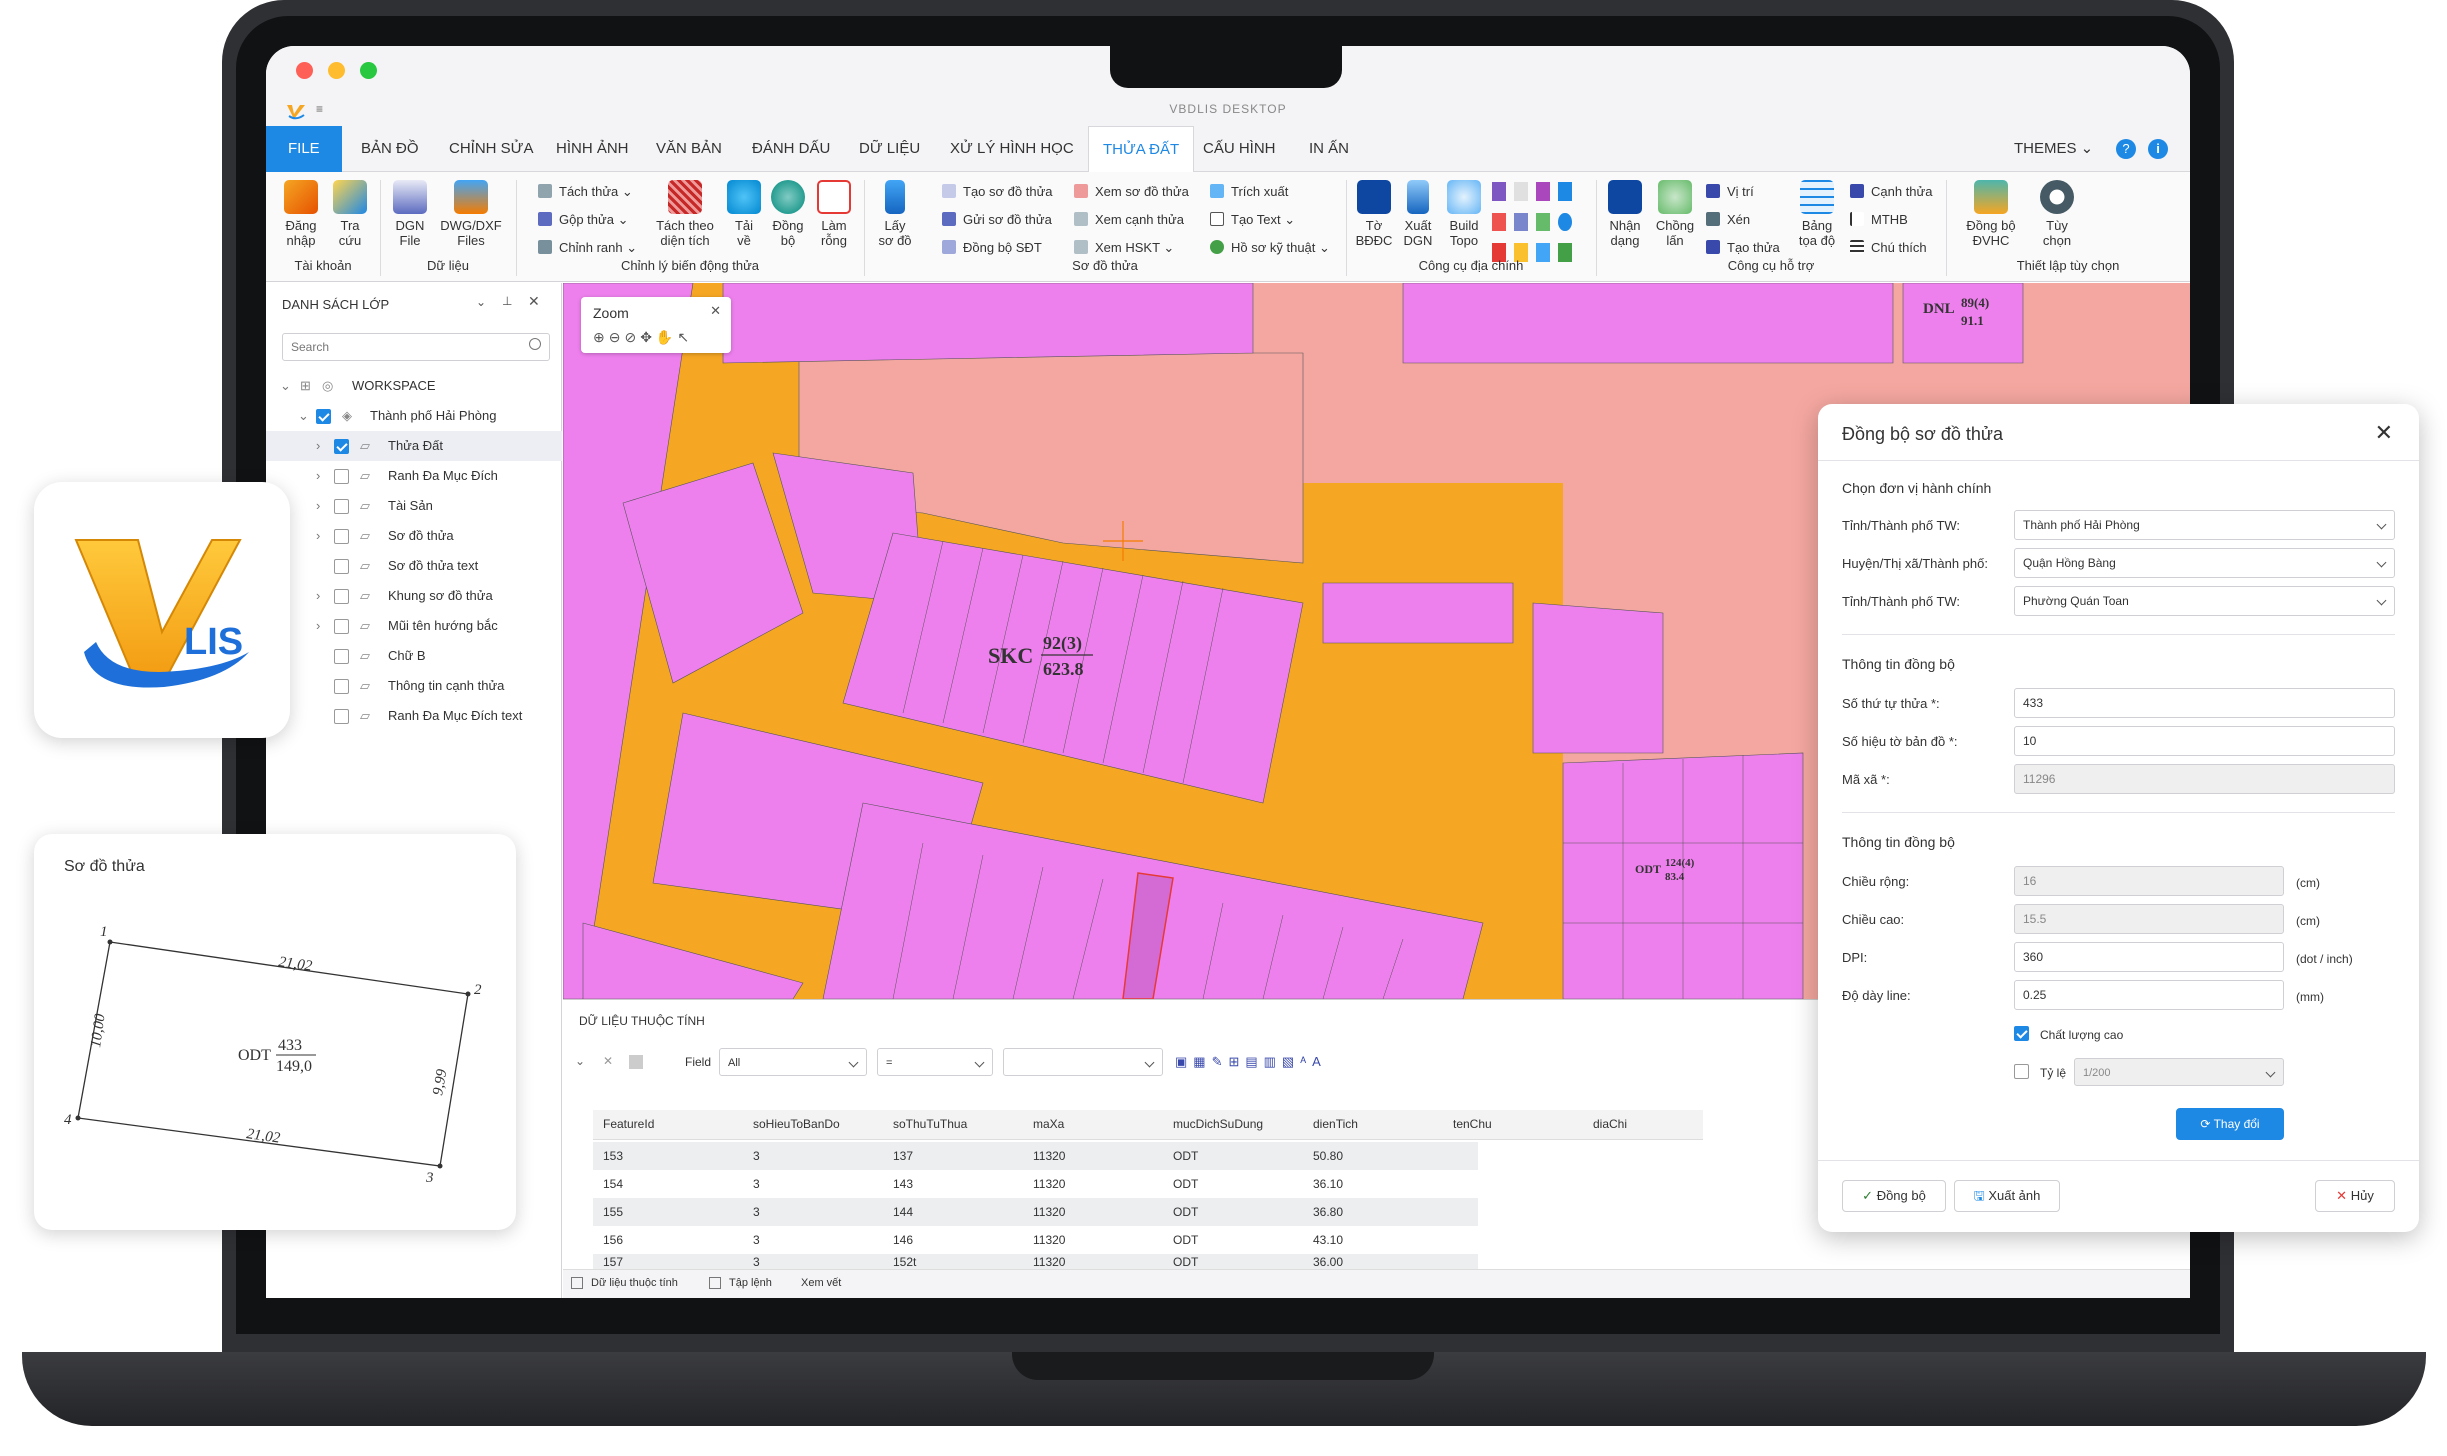  Describe the element at coordinates (2204, 703) in the screenshot. I see `parcel-number-input: 433` at that location.